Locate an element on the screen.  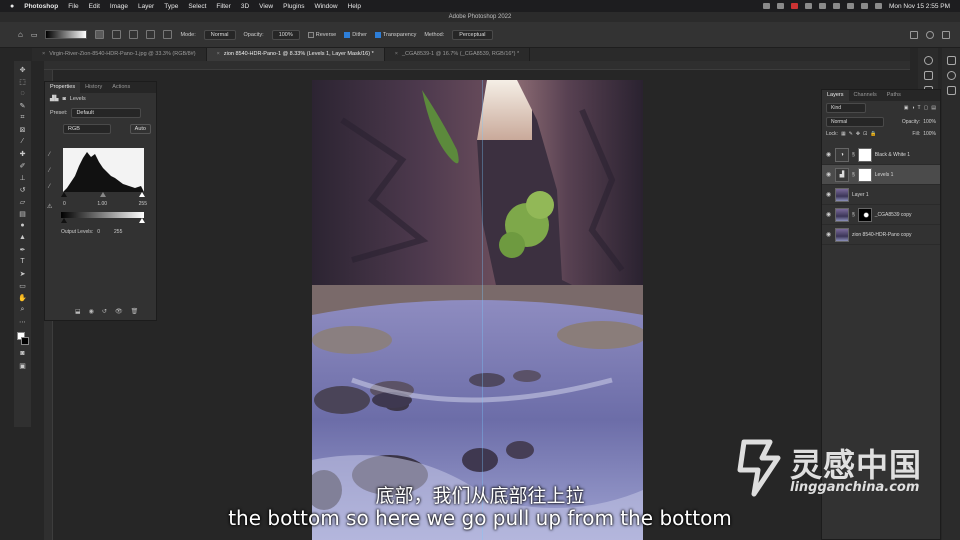
method-select: Perceptual is located at coordinates (472, 34).